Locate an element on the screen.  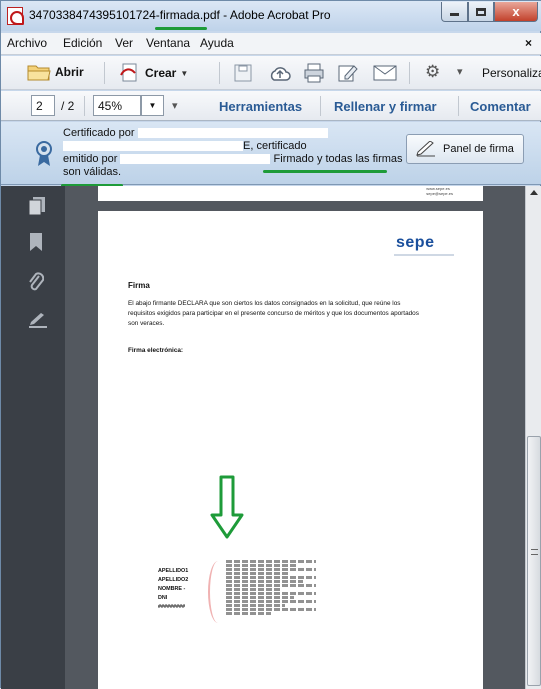
signature-line-4: son válidas. is located at coordinates (92, 172).